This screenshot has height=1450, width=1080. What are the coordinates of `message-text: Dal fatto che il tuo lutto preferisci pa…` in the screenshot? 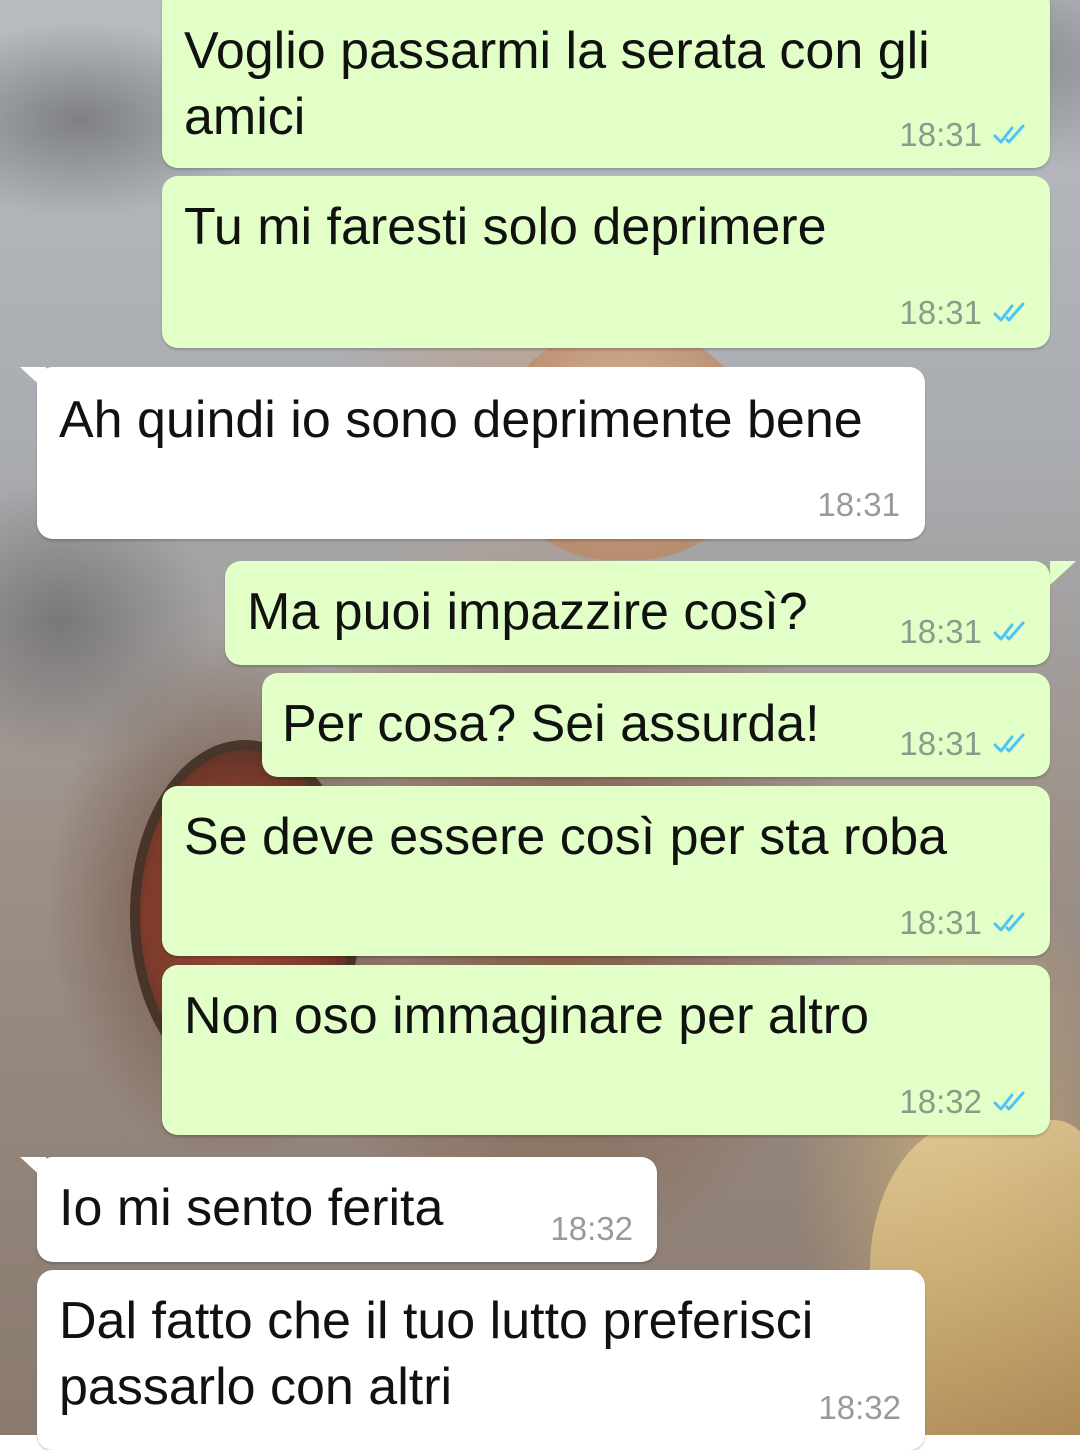 It's located at (436, 1354).